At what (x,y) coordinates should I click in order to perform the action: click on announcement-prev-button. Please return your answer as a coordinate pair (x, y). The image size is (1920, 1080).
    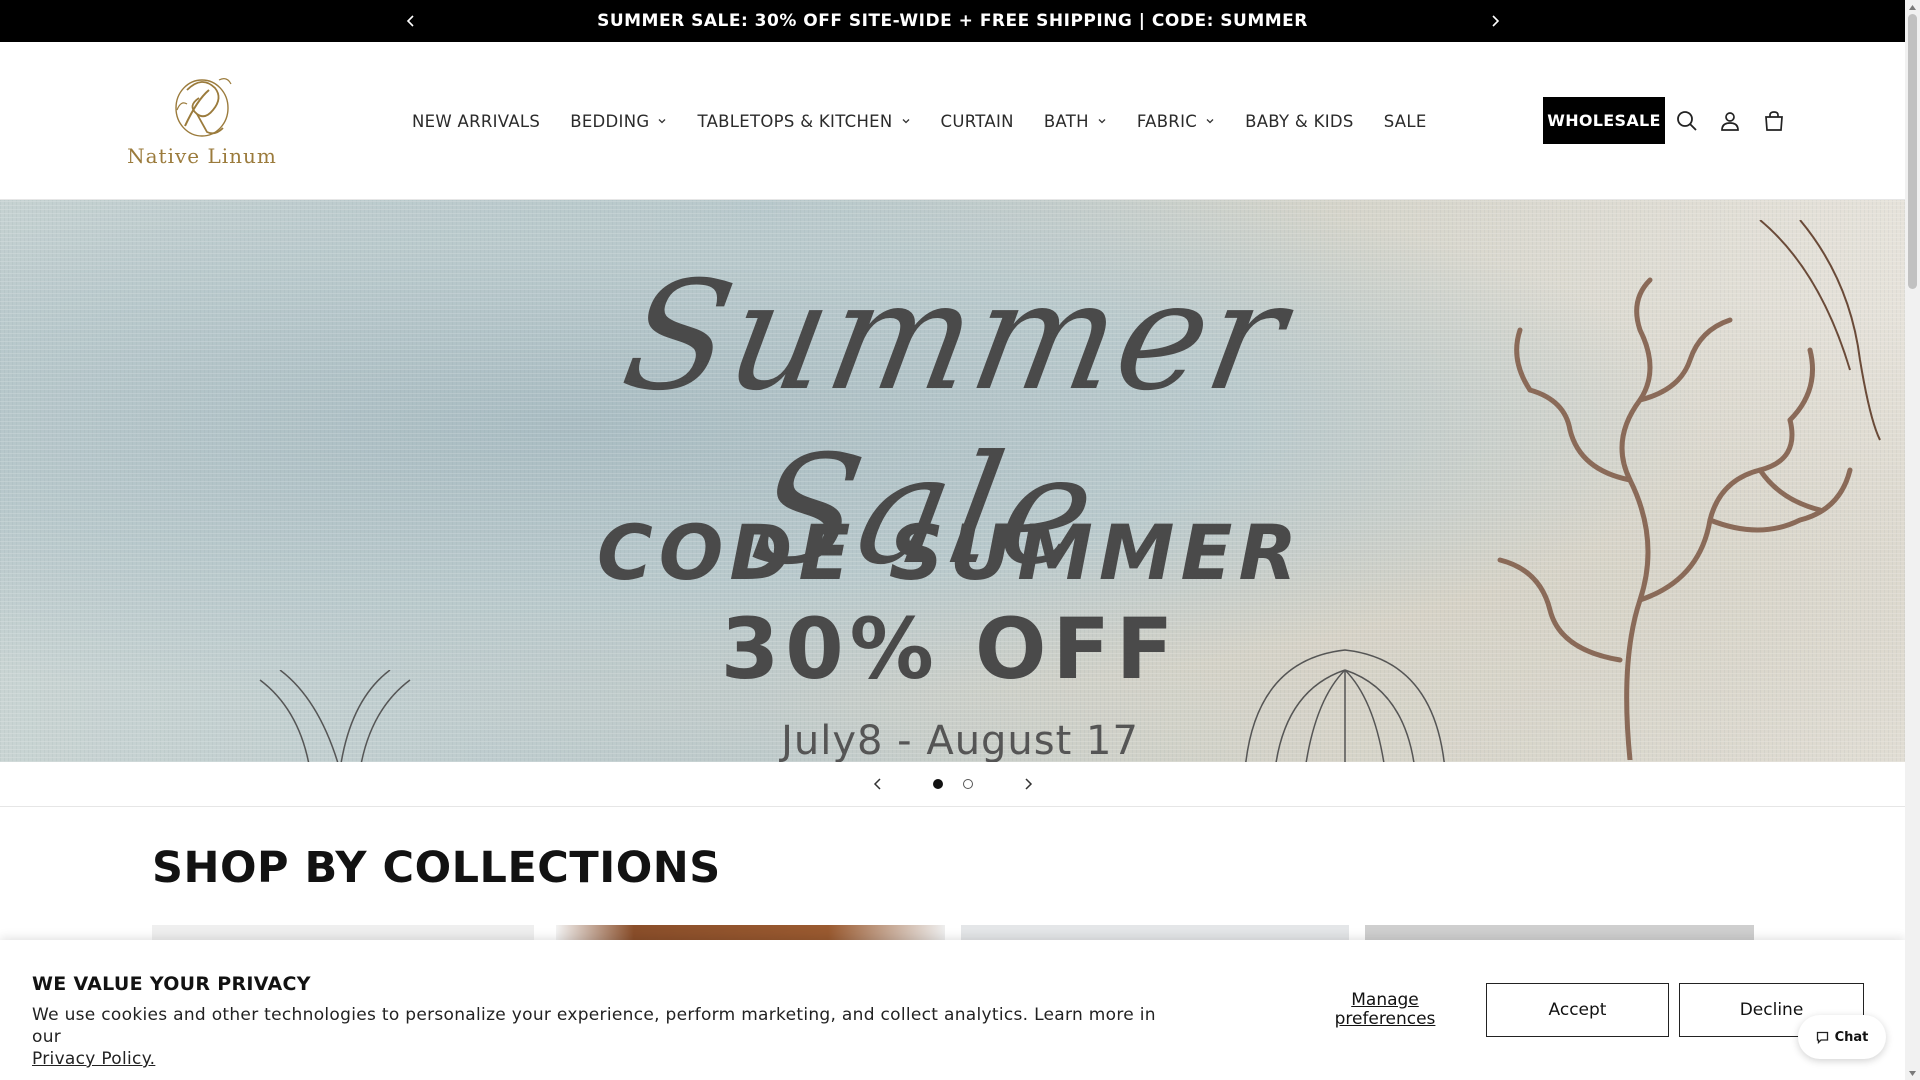
    Looking at the image, I should click on (411, 21).